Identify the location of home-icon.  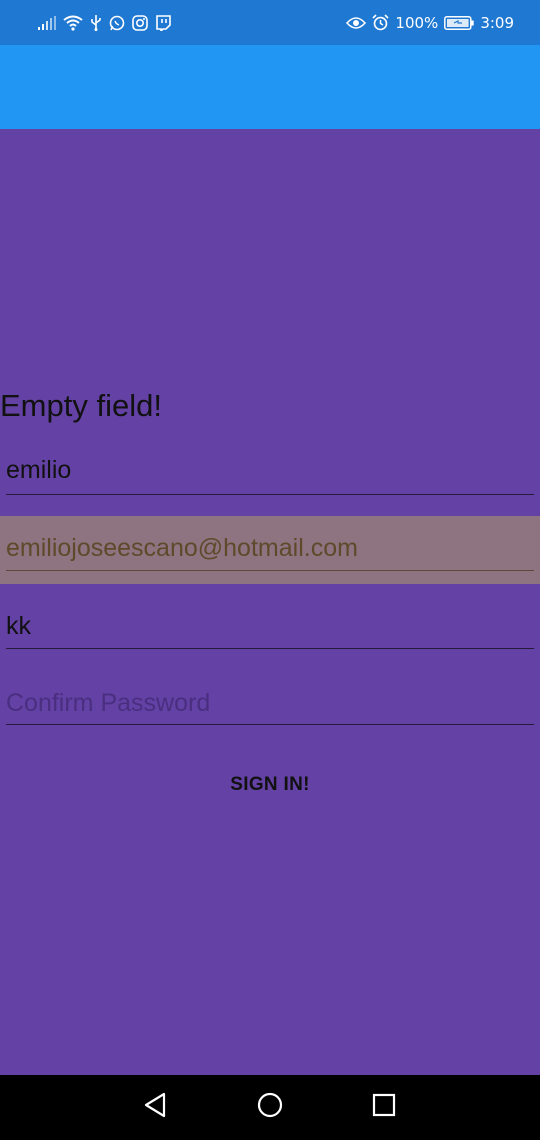
(270, 1107).